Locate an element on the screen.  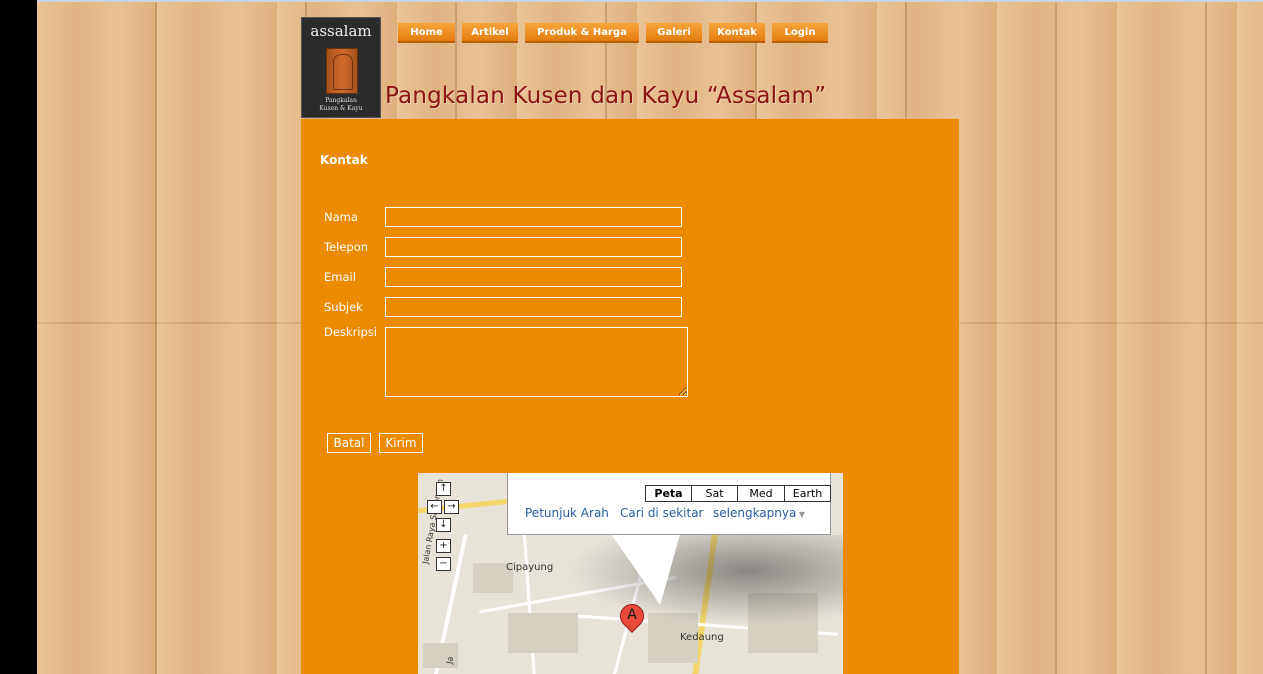
map-type-earth: Earth is located at coordinates (807, 493).